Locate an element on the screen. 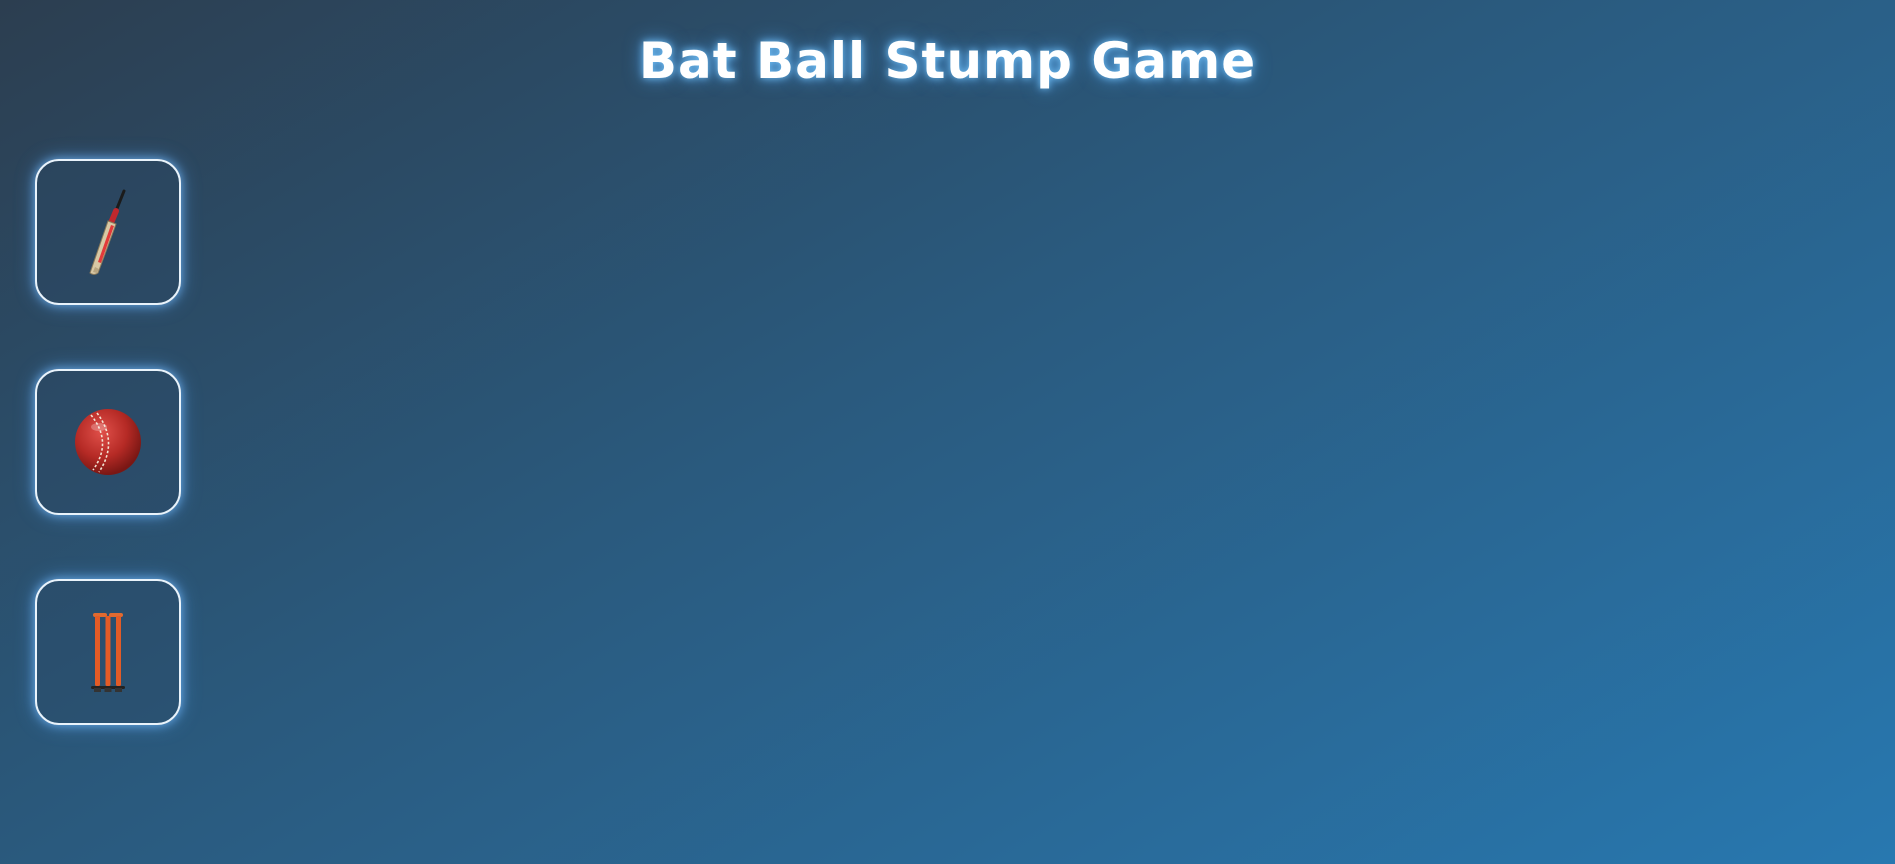  stump-button is located at coordinates (108, 652).